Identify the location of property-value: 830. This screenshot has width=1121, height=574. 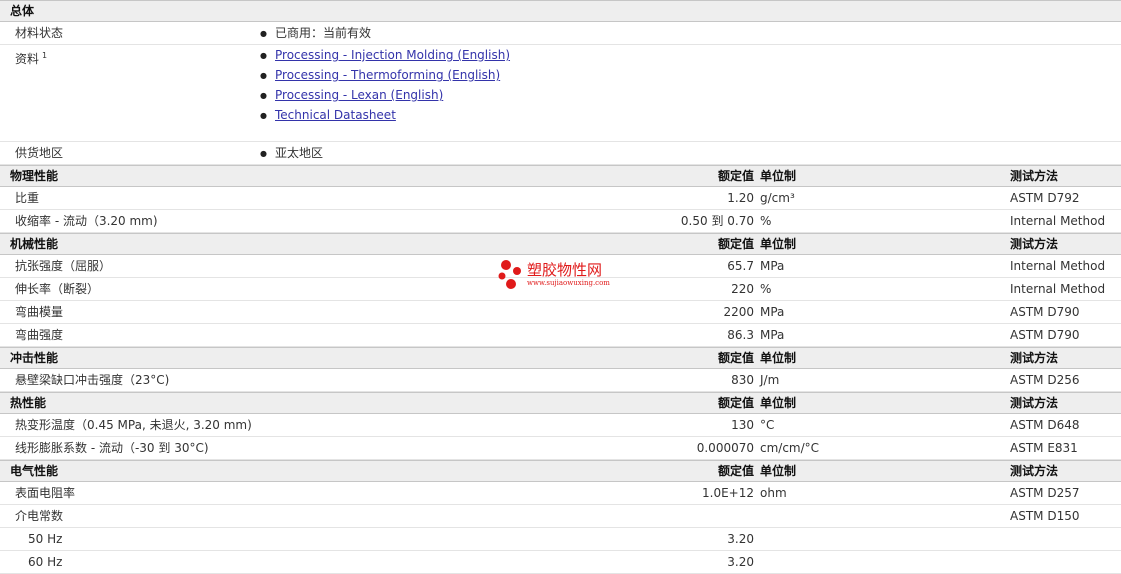
(742, 380).